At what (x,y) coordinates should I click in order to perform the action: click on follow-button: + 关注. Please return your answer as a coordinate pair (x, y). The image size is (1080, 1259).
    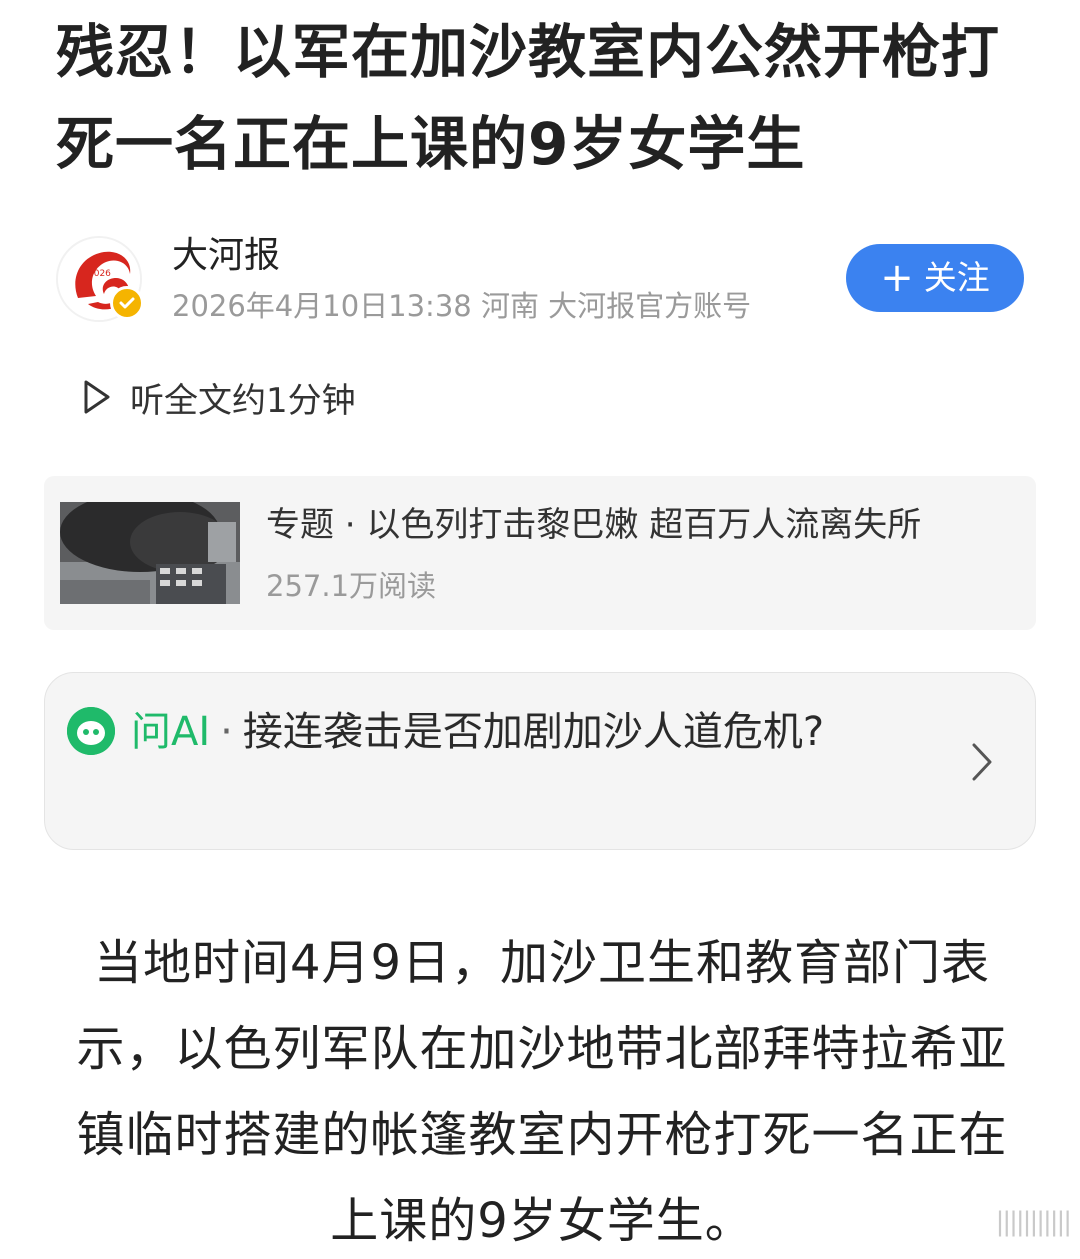
    Looking at the image, I should click on (935, 278).